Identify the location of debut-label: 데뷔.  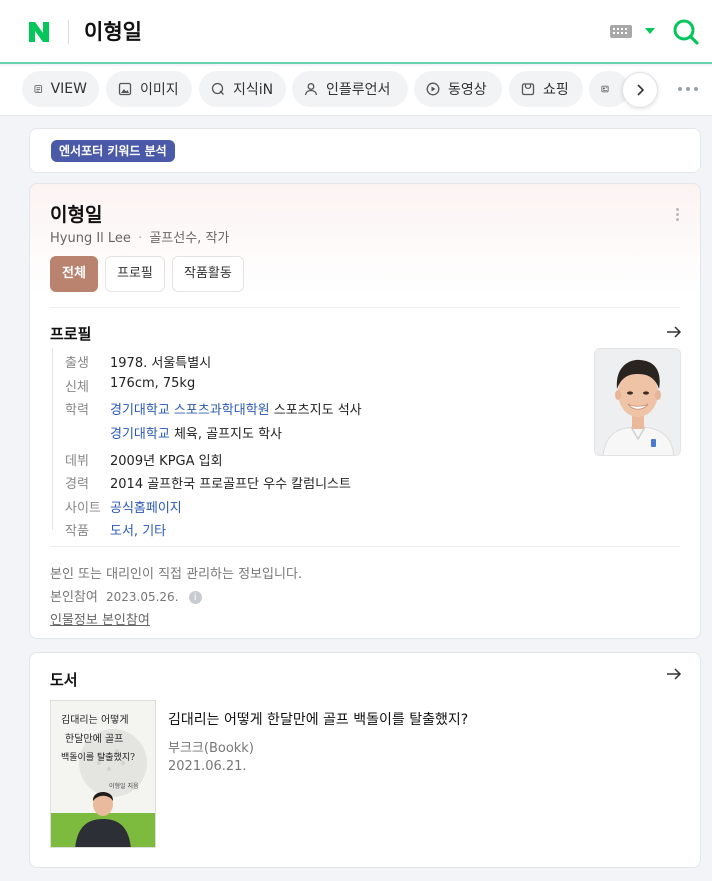
(77, 461).